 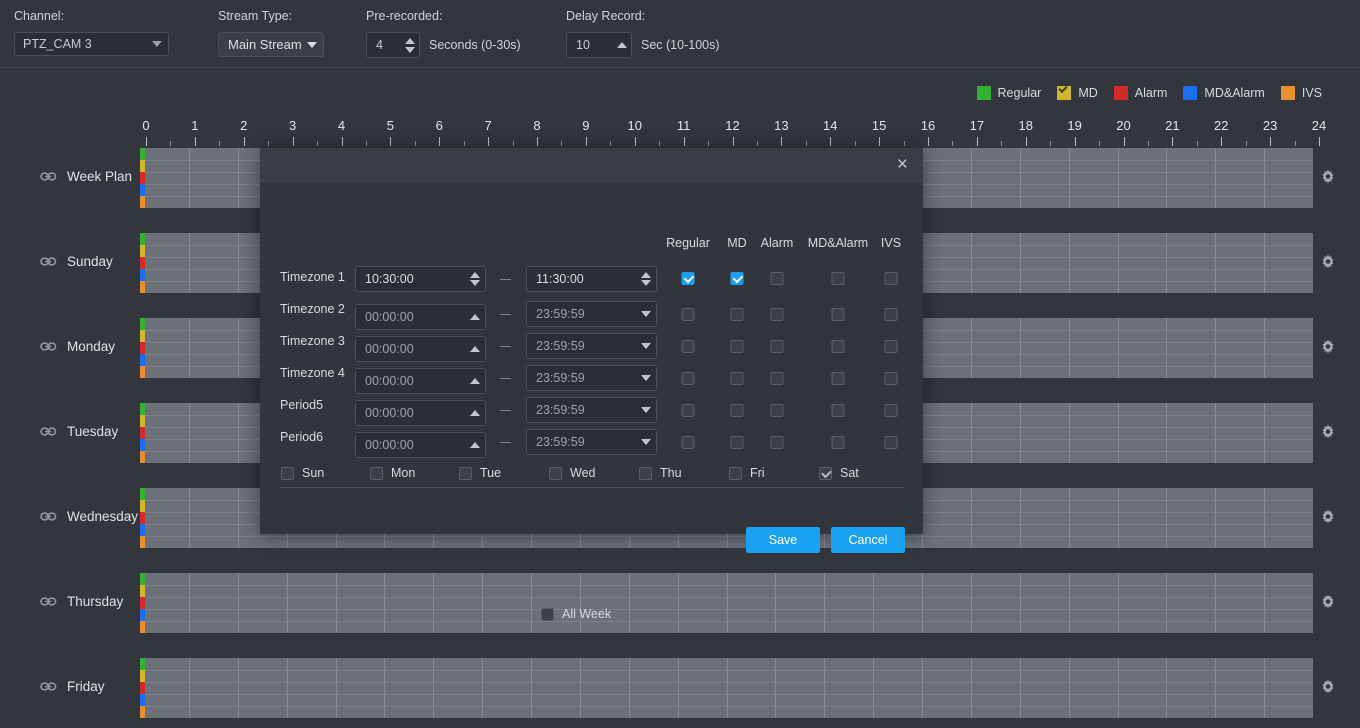 I want to click on end-time-field: 11:30:00, so click(x=591, y=279).